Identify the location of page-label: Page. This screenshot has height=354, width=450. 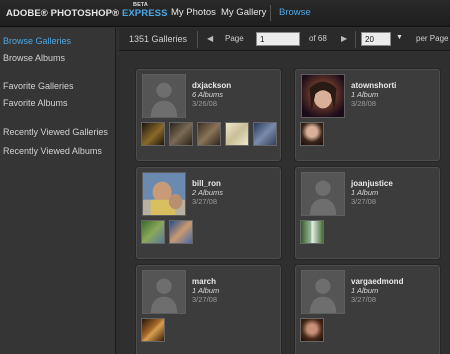
(234, 38).